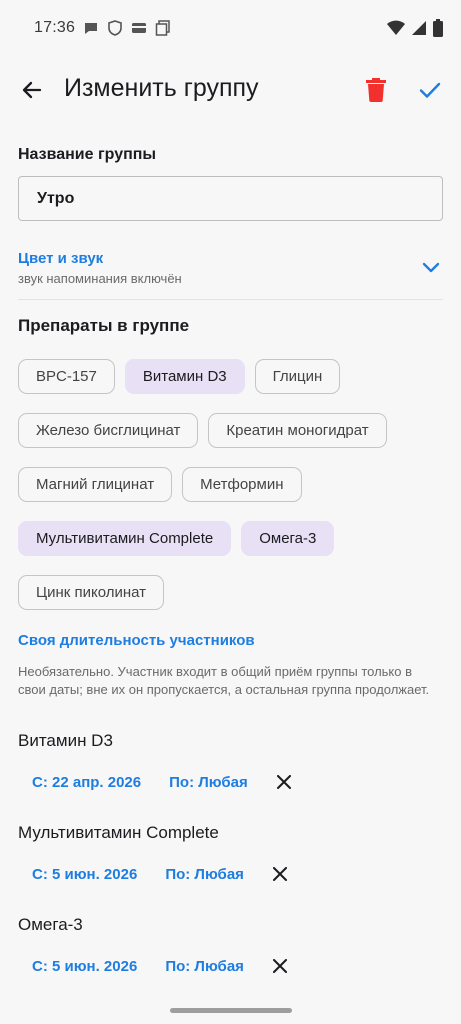 The height and width of the screenshot is (1024, 461). Describe the element at coordinates (91, 28) in the screenshot. I see `chat-bubble-icon` at that location.